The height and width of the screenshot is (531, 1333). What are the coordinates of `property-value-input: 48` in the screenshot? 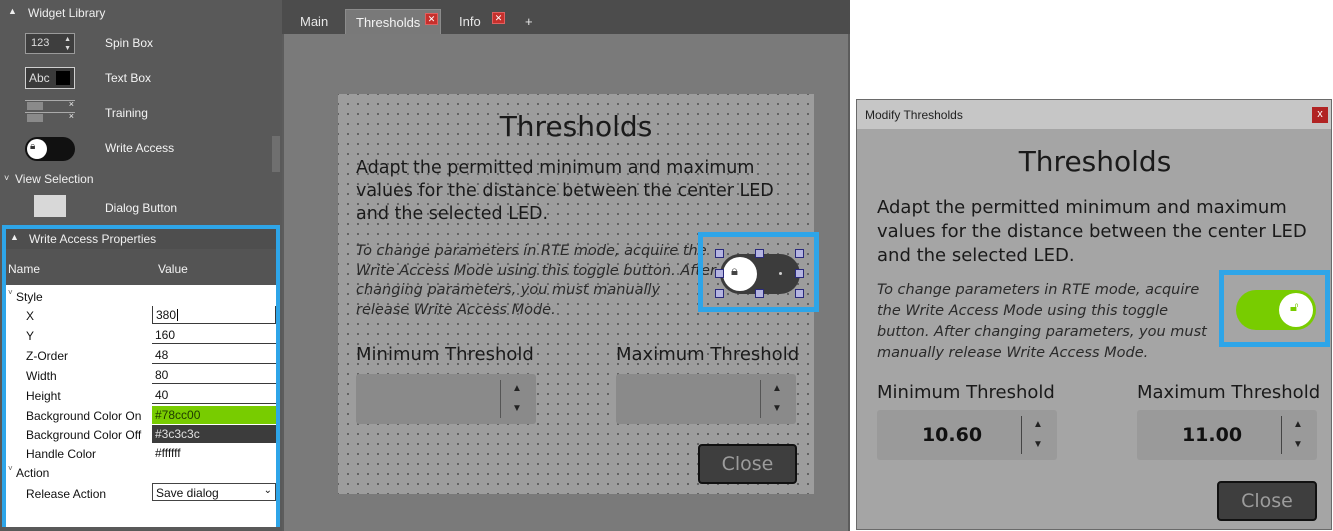 It's located at (214, 355).